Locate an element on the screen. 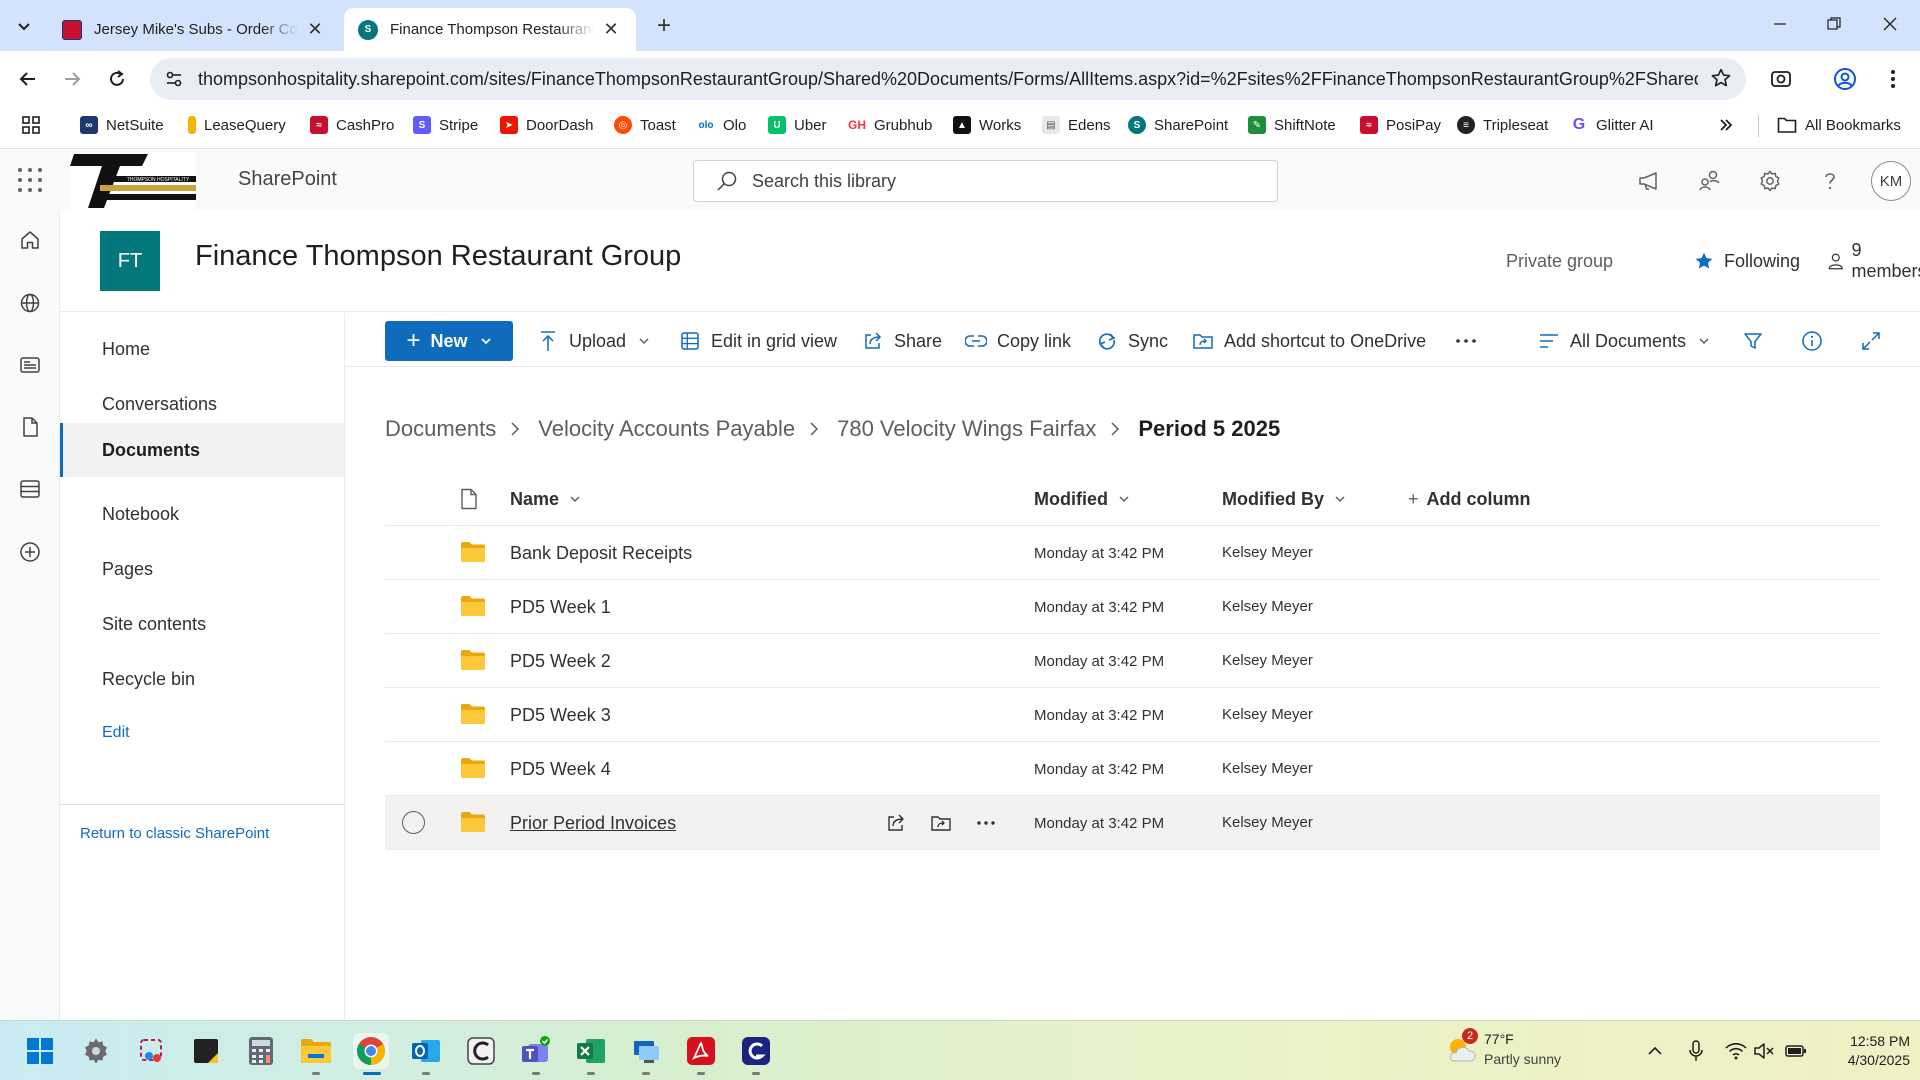  add-shortcut-onedrive-button: Add shortcut to OneDrive is located at coordinates (1309, 341).